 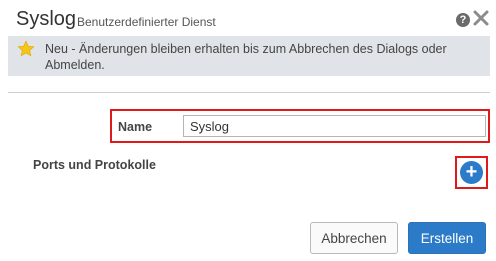 What do you see at coordinates (94, 165) in the screenshot?
I see `ports-protocols-label: Ports und Protokolle` at bounding box center [94, 165].